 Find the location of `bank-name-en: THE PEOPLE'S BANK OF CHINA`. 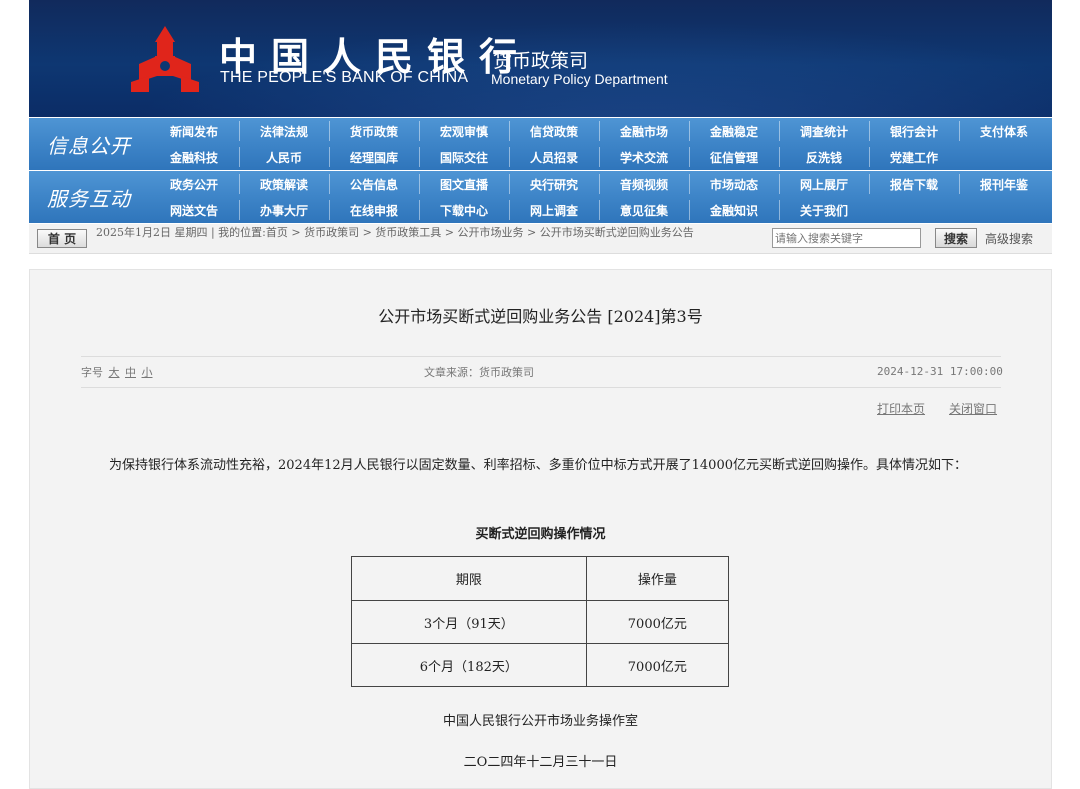

bank-name-en: THE PEOPLE'S BANK OF CHINA is located at coordinates (344, 78).